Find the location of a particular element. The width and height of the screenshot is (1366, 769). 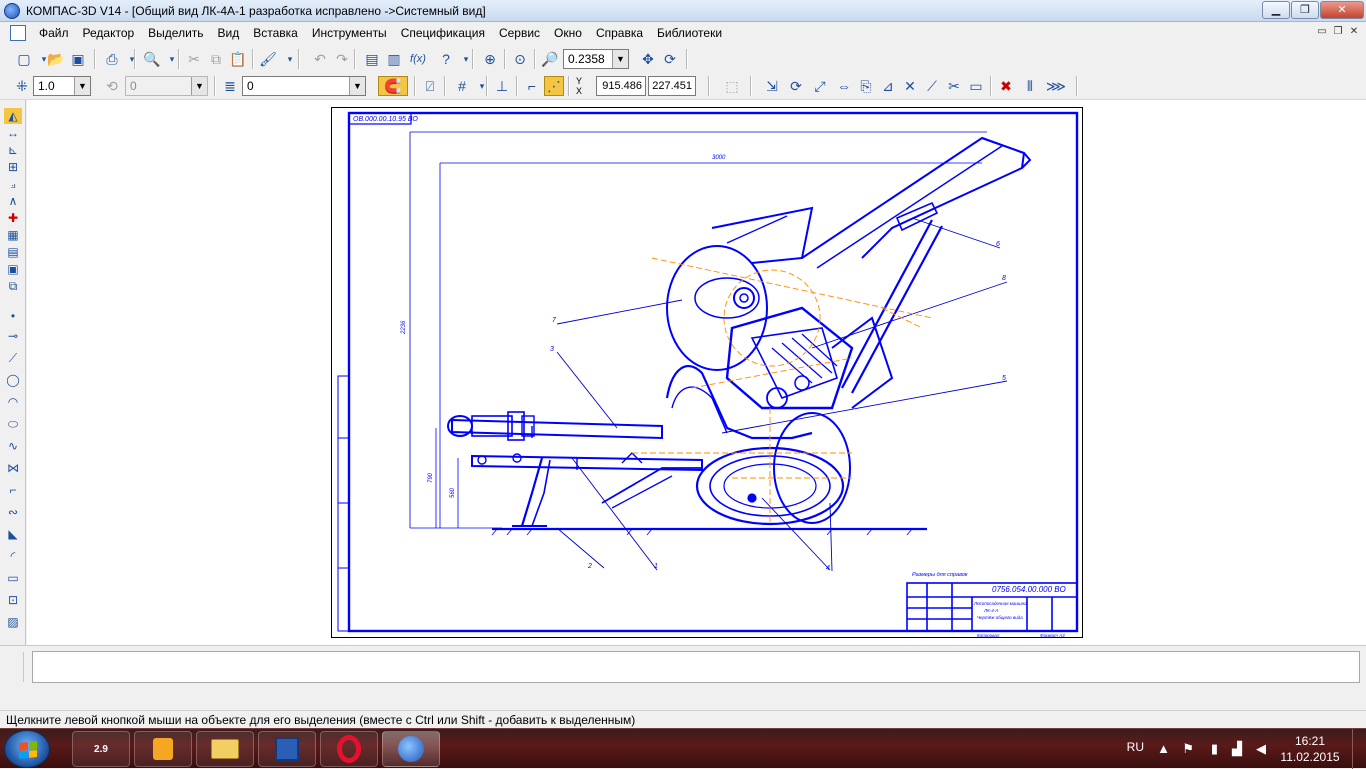

manager-icon: ▤ is located at coordinates (372, 59).